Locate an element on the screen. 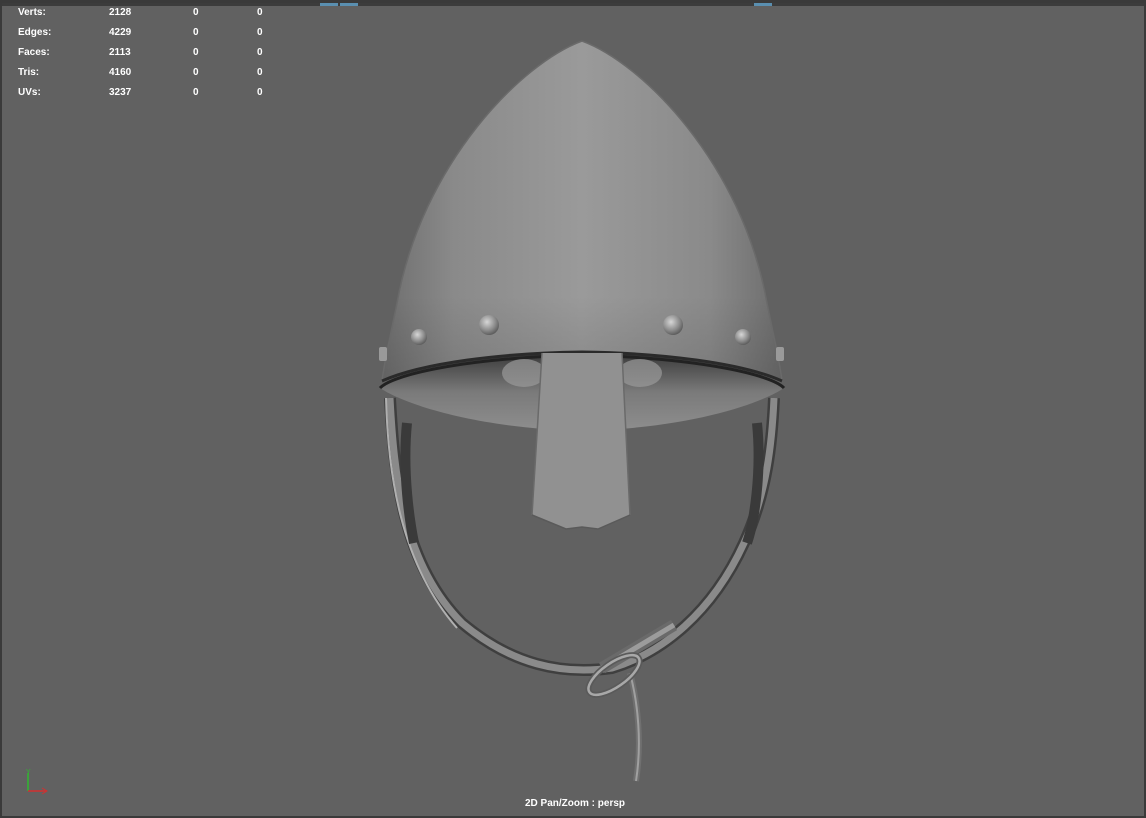  y-axis-label: Y is located at coordinates (28, 772).